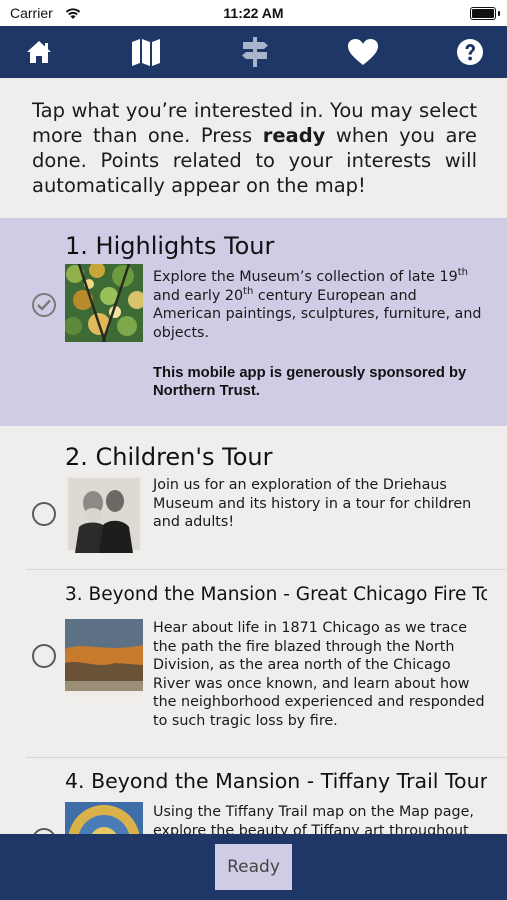  What do you see at coordinates (39, 52) in the screenshot?
I see `home-icon` at bounding box center [39, 52].